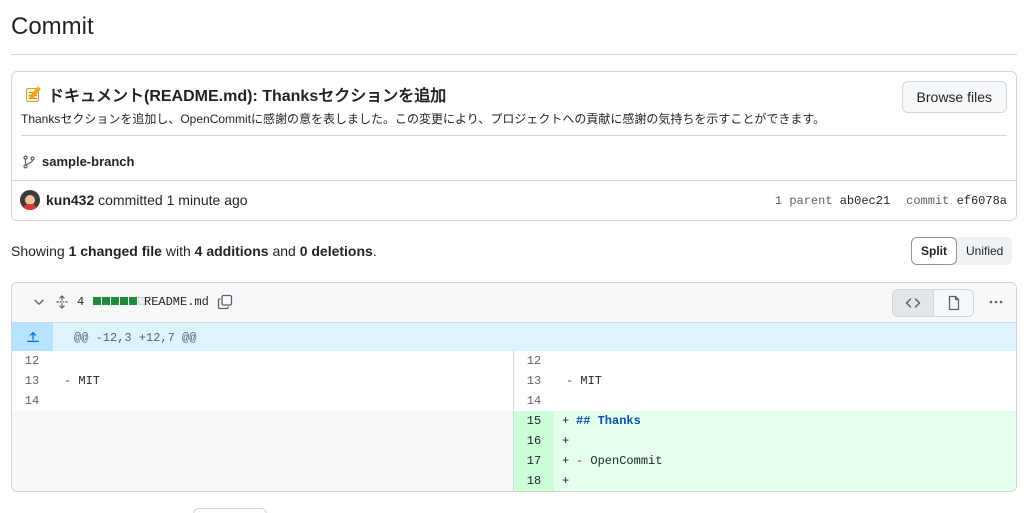  What do you see at coordinates (514, 303) in the screenshot?
I see `file-diff-header: 4 README.md` at bounding box center [514, 303].